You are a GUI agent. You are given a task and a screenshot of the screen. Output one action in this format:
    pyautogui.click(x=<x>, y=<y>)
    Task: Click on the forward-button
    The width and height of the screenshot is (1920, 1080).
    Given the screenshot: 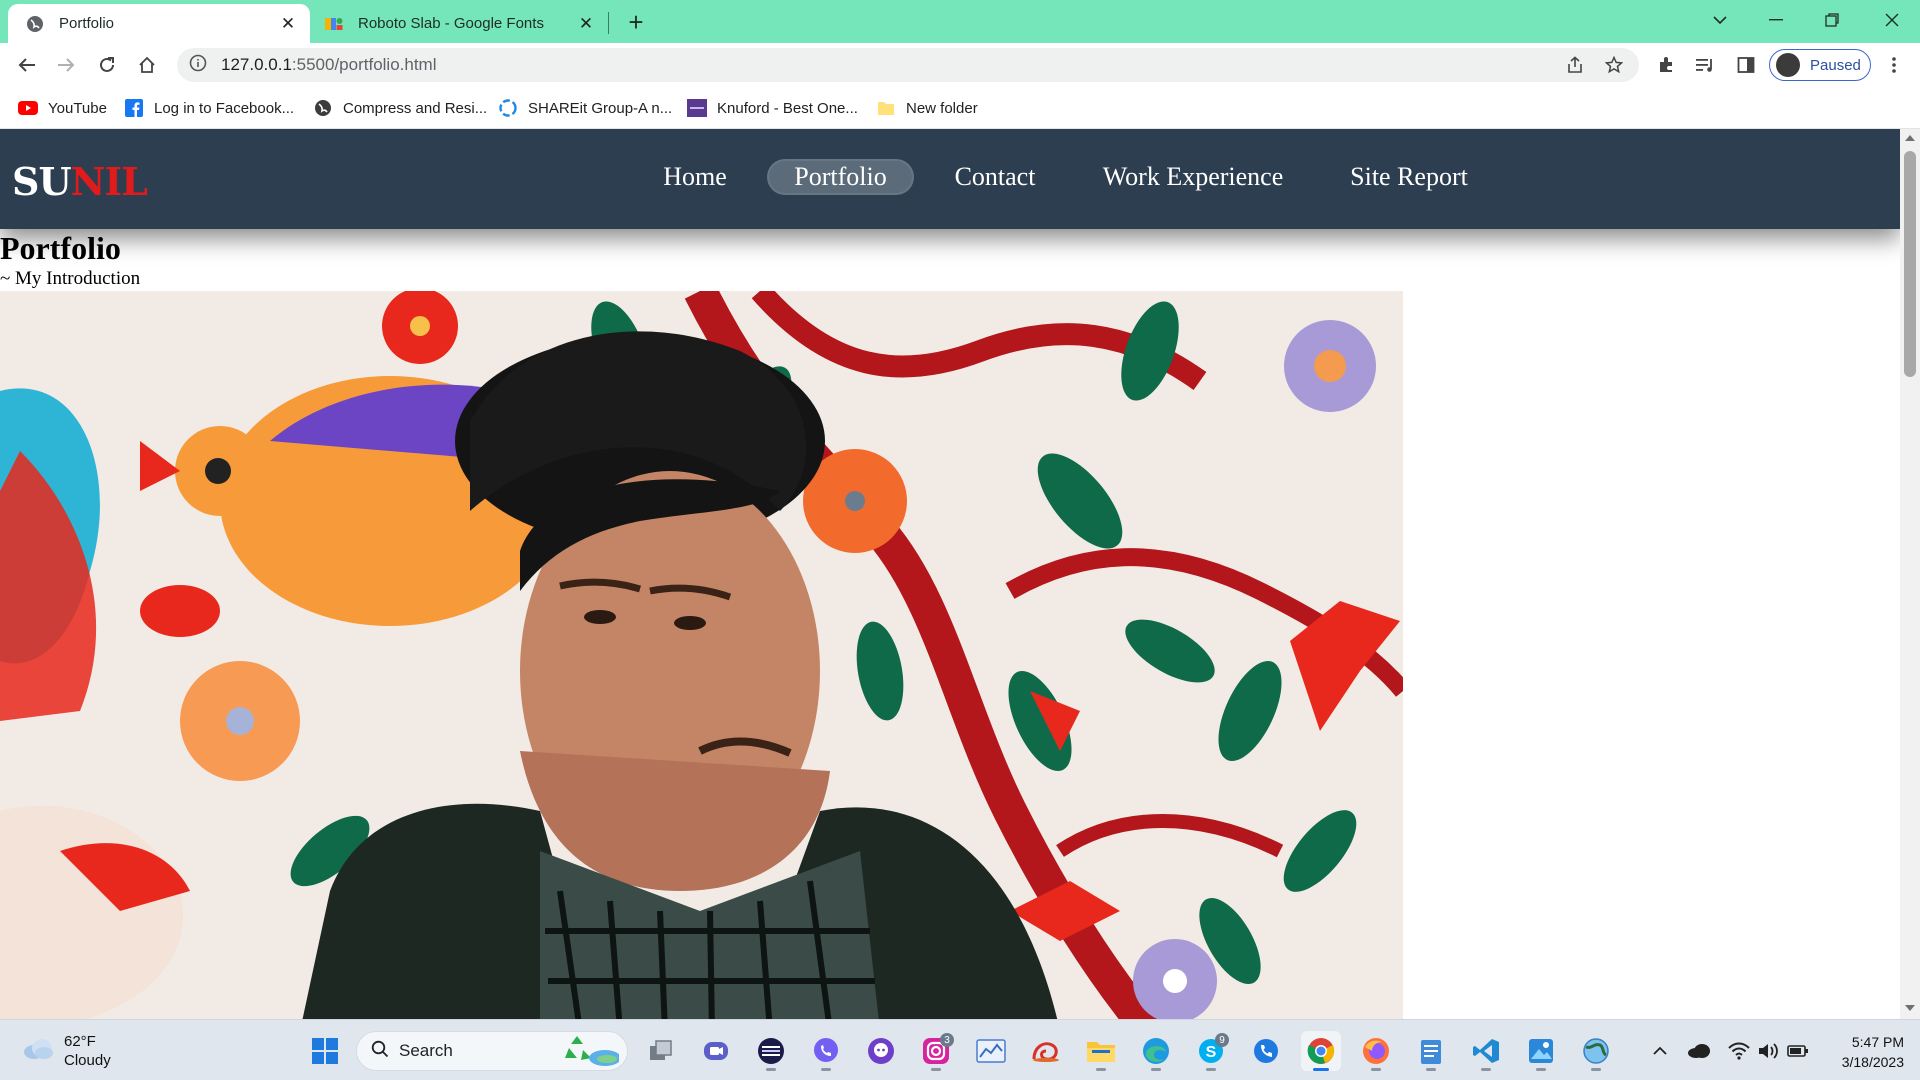 What is the action you would take?
    pyautogui.click(x=66, y=65)
    